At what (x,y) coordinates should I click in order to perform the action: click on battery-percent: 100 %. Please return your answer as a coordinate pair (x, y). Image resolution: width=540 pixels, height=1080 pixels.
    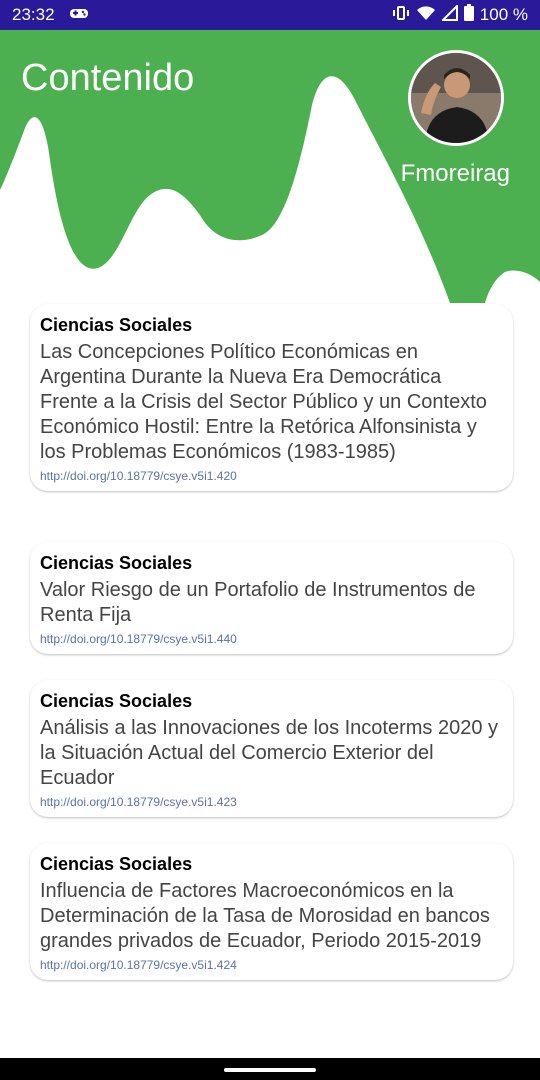
    Looking at the image, I should click on (503, 14).